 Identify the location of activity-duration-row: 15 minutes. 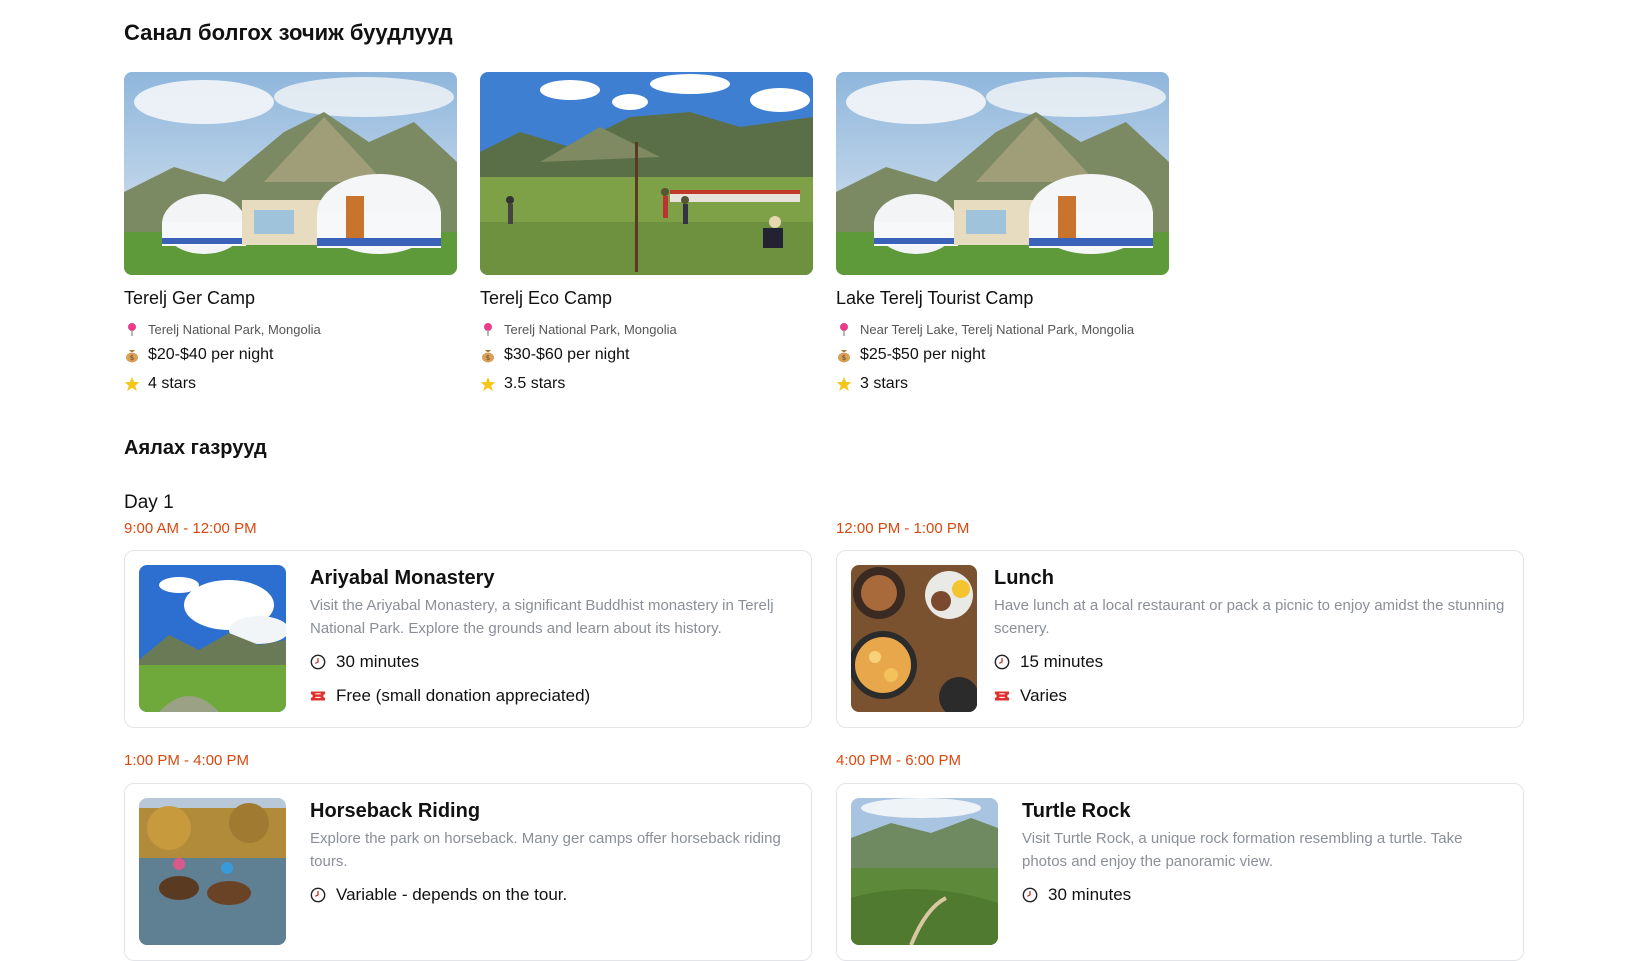
(1251, 662).